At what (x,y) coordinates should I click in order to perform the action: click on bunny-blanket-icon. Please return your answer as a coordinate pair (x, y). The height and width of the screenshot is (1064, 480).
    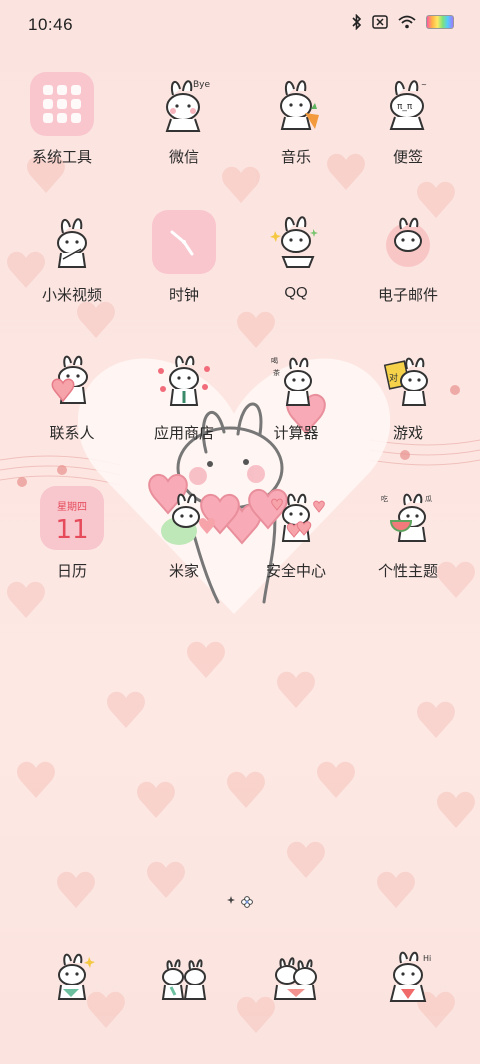
    Looking at the image, I should click on (408, 242).